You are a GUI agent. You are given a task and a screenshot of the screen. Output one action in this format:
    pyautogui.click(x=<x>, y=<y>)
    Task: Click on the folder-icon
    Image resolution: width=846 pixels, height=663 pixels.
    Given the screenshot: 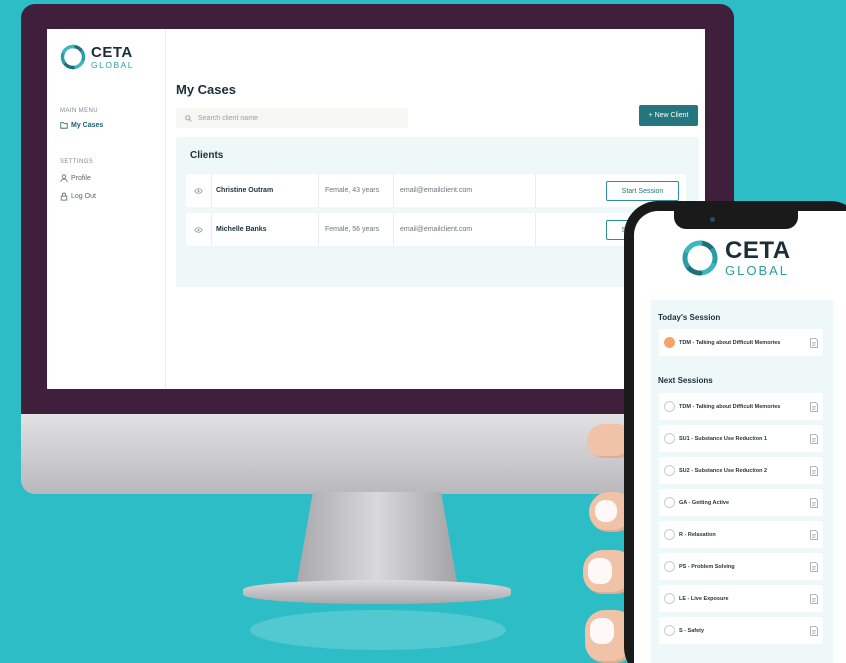 What is the action you would take?
    pyautogui.click(x=64, y=125)
    